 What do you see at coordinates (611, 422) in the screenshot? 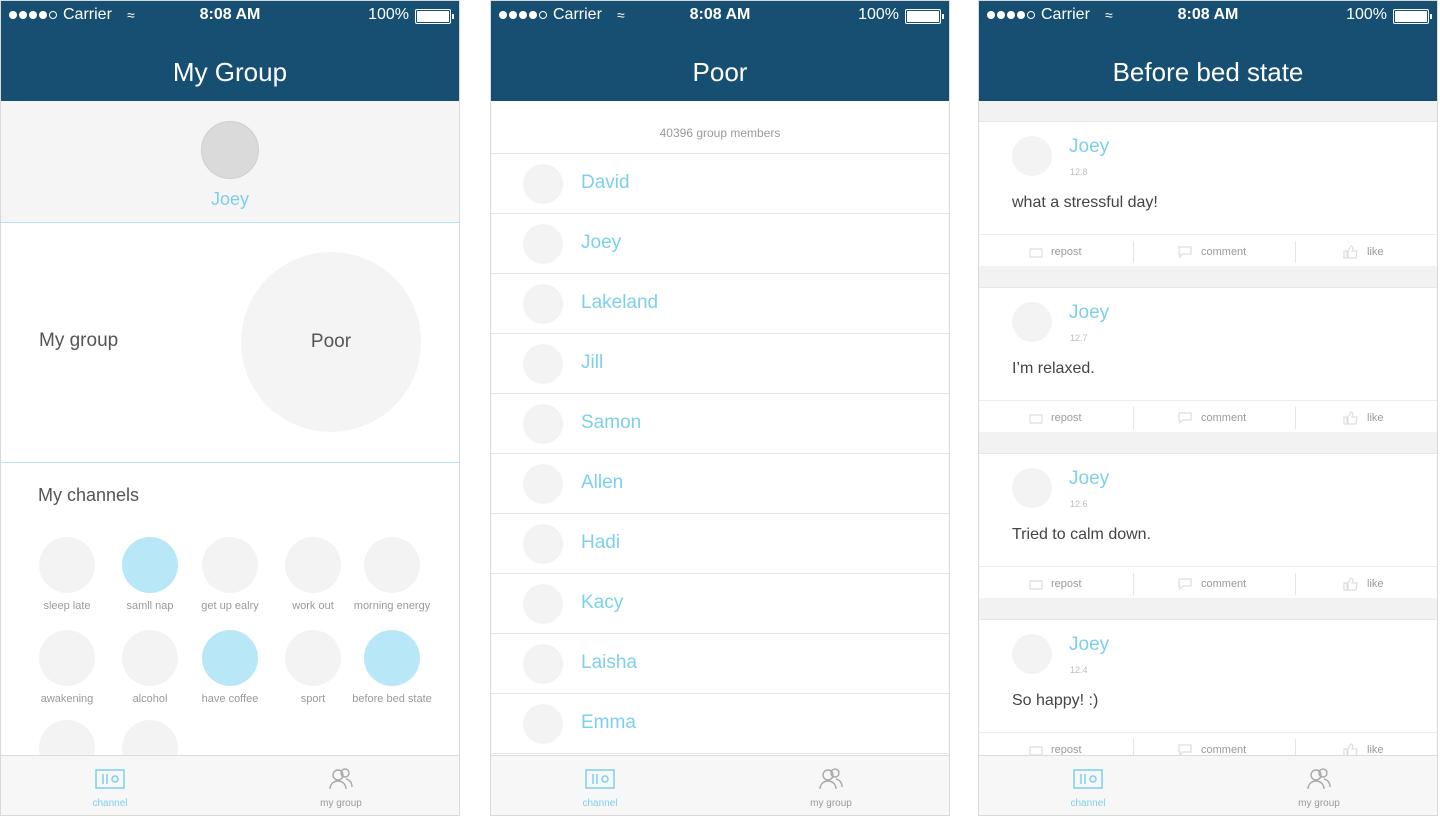
I see `member-name: Samon` at bounding box center [611, 422].